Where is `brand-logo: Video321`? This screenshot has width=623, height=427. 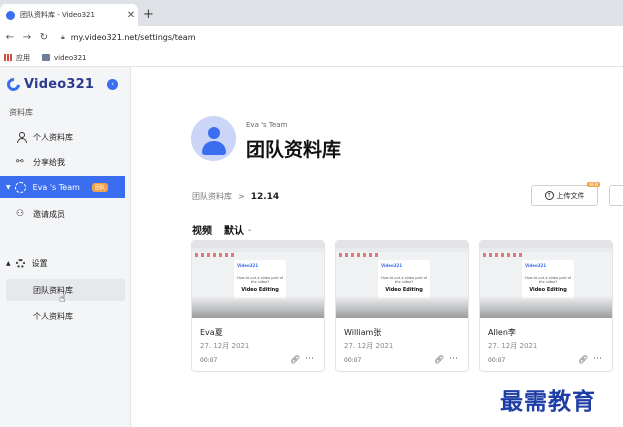
brand-logo: Video321 is located at coordinates (49, 84).